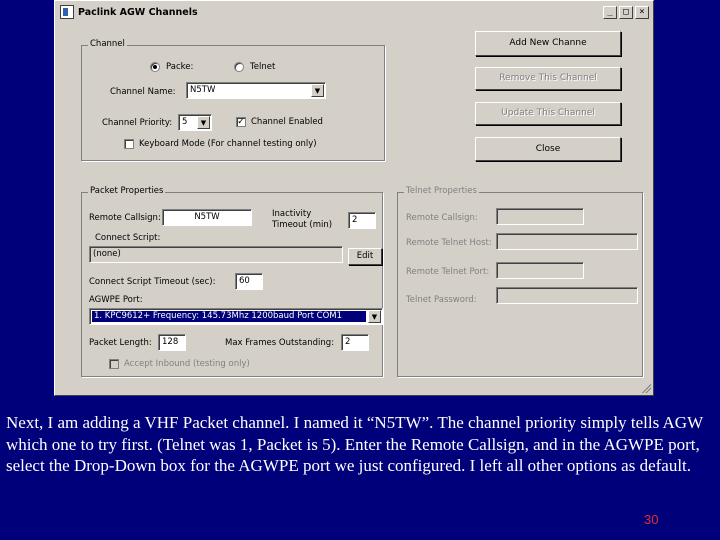 This screenshot has height=540, width=720. I want to click on edit-script-button: Edit, so click(365, 256).